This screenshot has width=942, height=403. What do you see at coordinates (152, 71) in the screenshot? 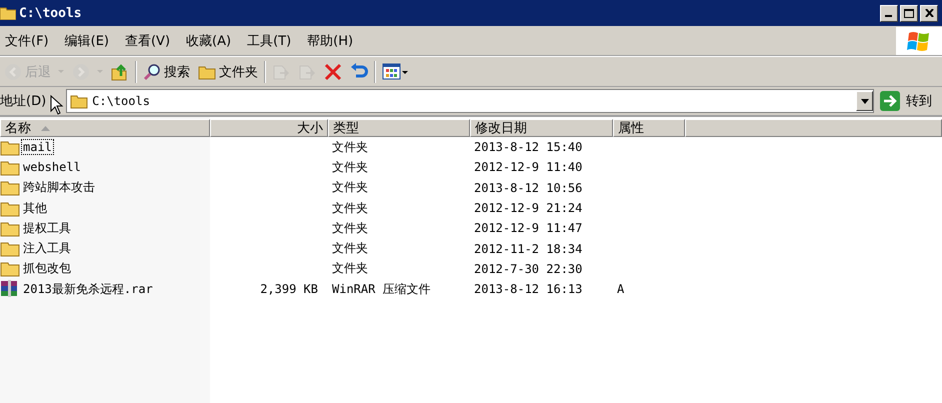
I see `search-icon` at bounding box center [152, 71].